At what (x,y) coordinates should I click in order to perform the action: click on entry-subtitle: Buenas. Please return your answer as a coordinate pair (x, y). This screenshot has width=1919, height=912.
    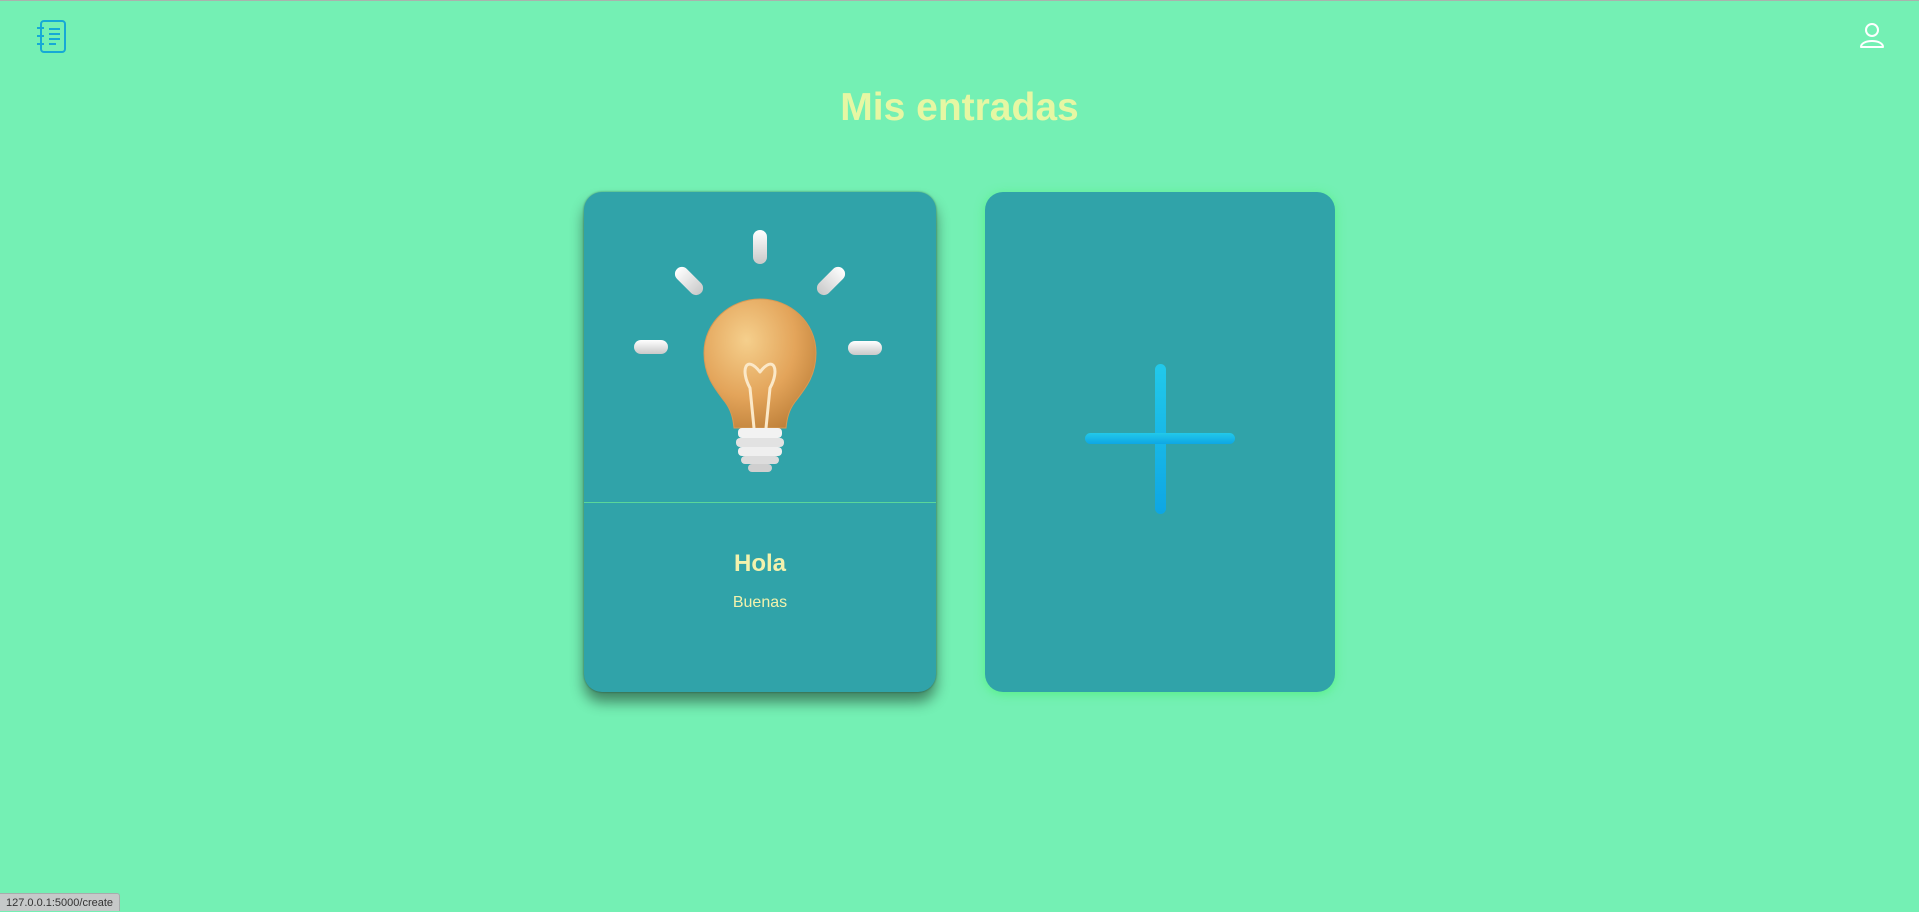
    Looking at the image, I should click on (760, 602).